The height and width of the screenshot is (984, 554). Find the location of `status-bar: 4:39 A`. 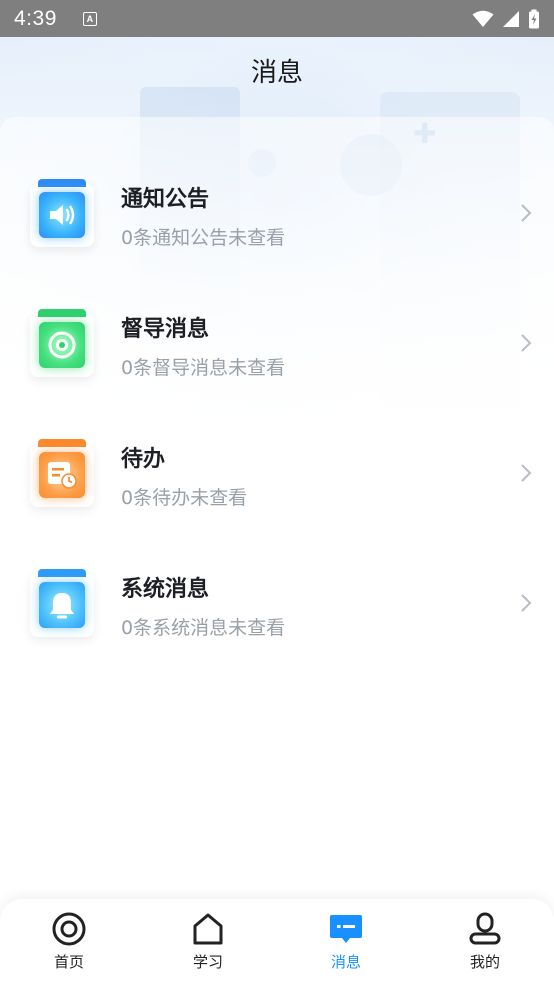

status-bar: 4:39 A is located at coordinates (277, 18).